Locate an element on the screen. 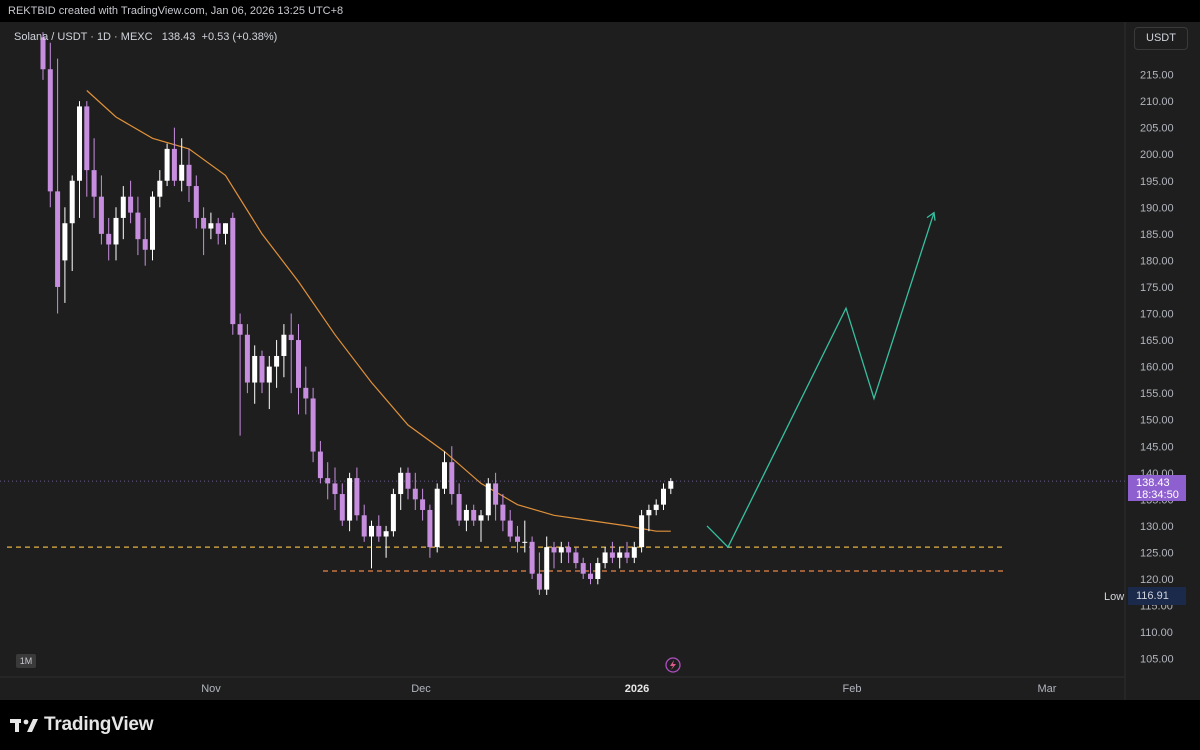  tradingview-logo: TradingView is located at coordinates (82, 725).